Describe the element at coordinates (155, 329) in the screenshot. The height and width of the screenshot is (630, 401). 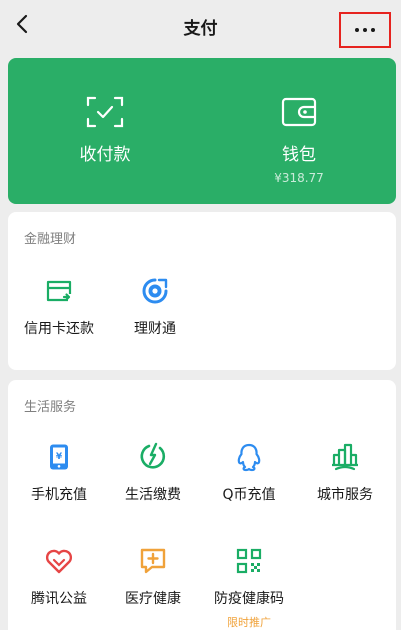
I see `licaitong-label: 理财通` at that location.